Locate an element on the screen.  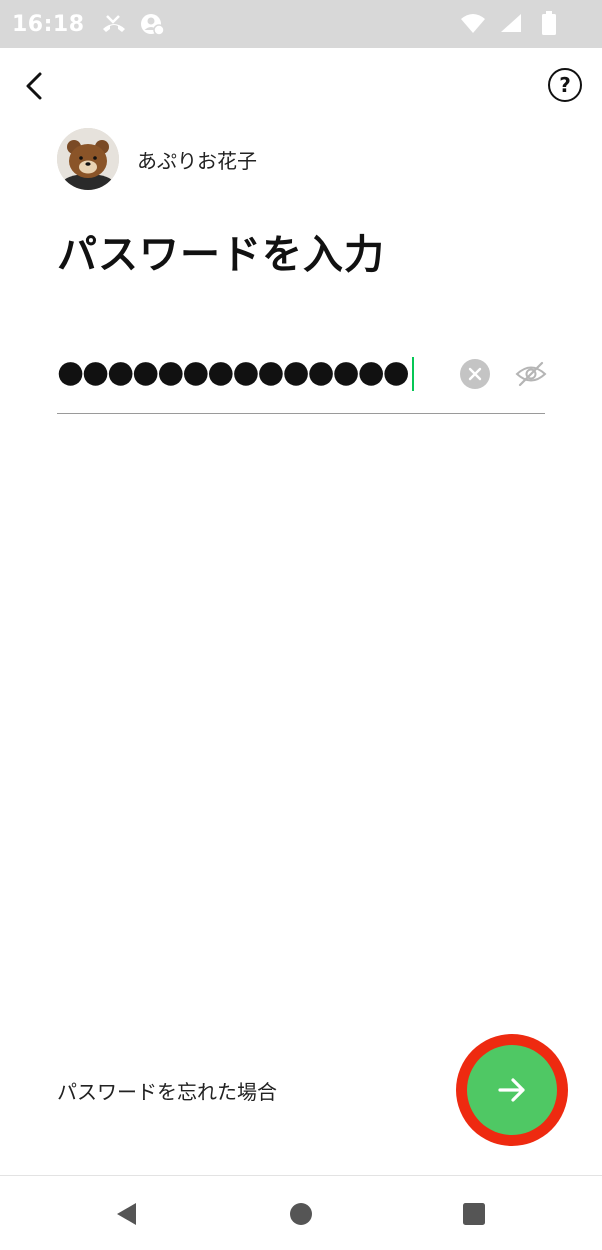
battery-icon is located at coordinates (549, 23).